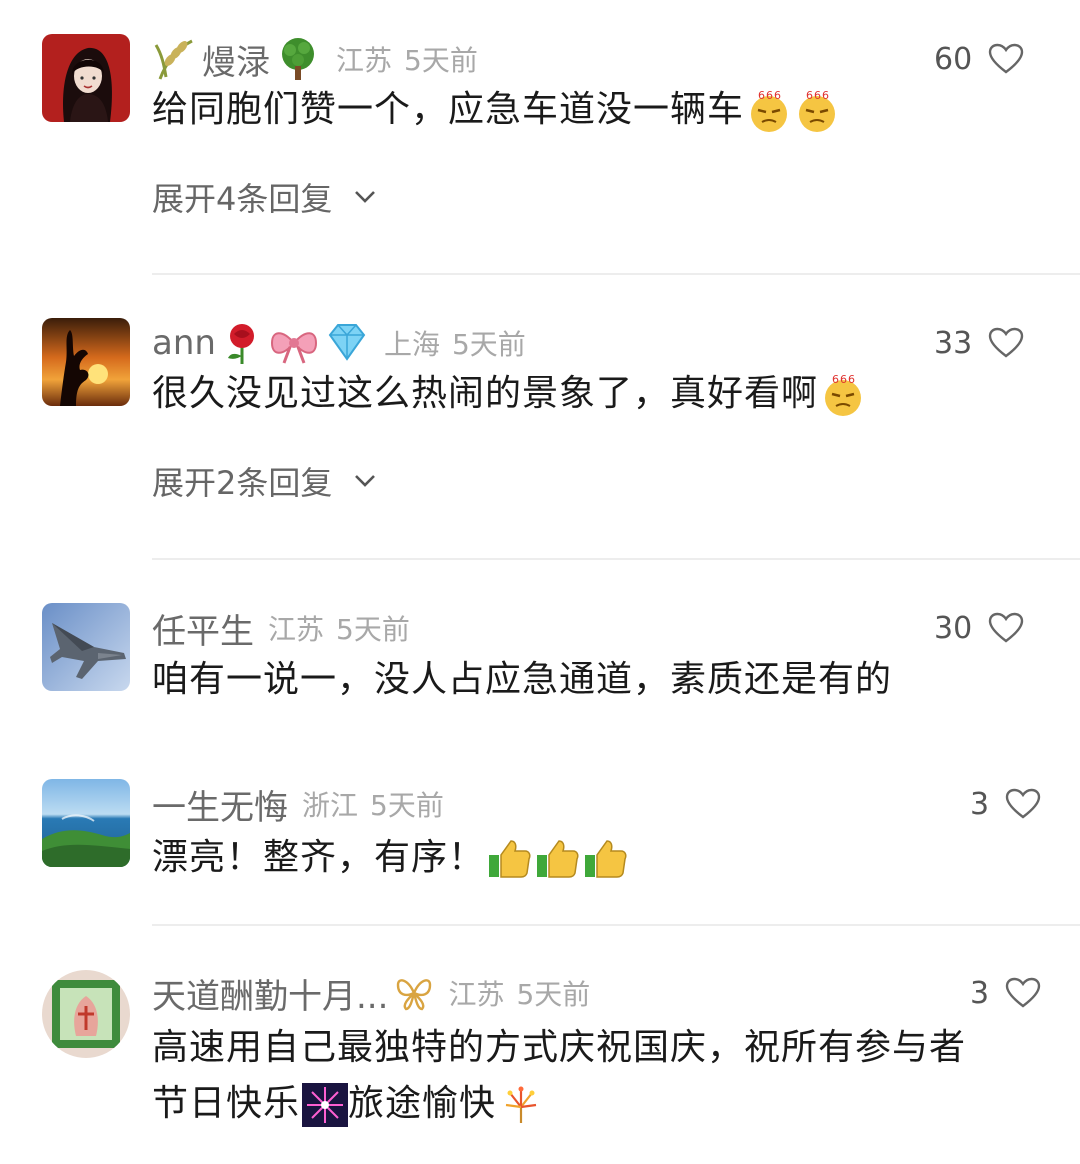 The height and width of the screenshot is (1164, 1080). Describe the element at coordinates (242, 483) in the screenshot. I see `expand-replies-label: 展开2条回复` at that location.